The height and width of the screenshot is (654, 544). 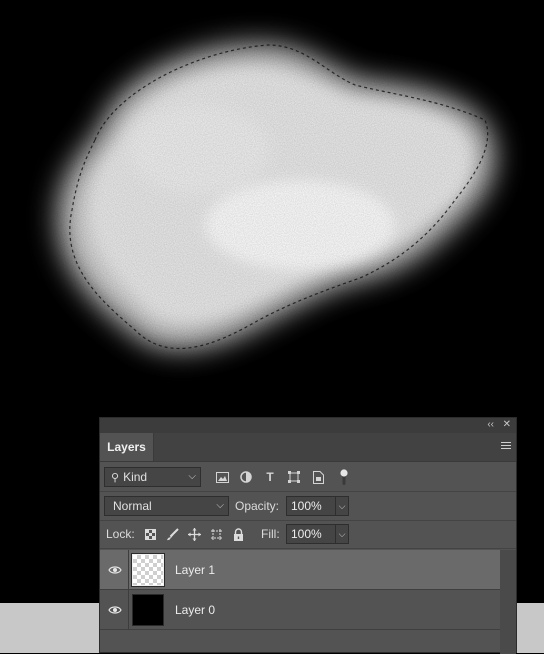 What do you see at coordinates (238, 534) in the screenshot?
I see `lock-all-icon` at bounding box center [238, 534].